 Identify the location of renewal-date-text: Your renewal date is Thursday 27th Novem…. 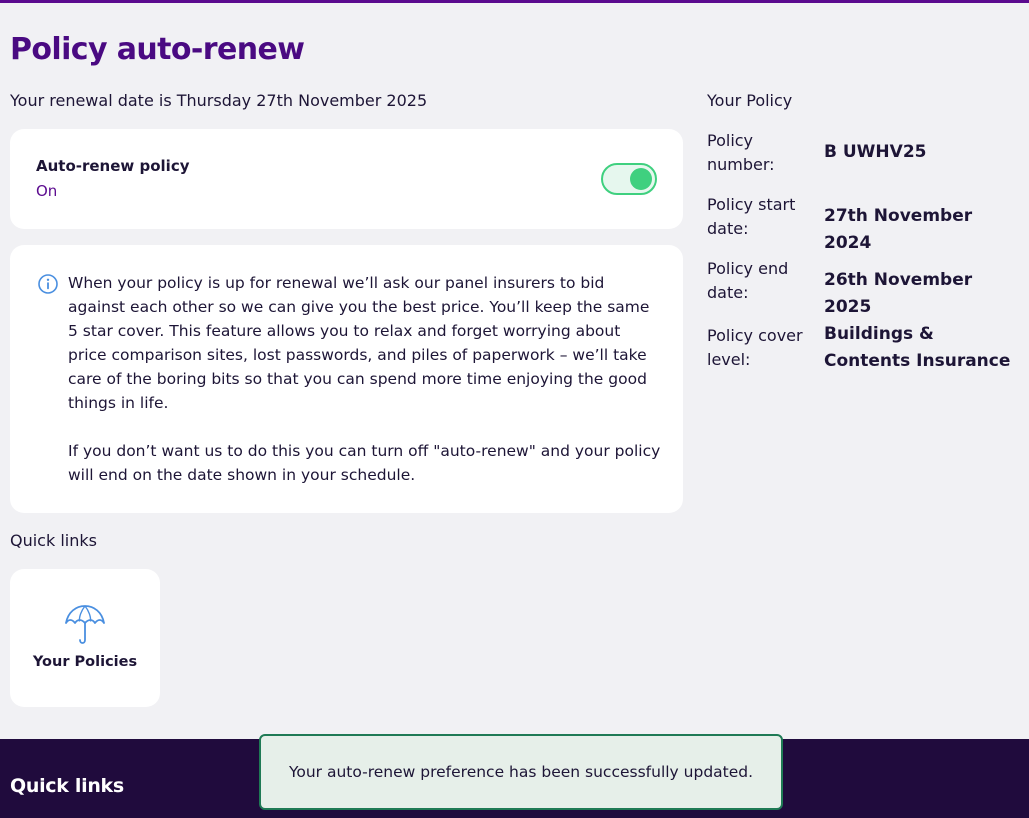
(219, 100).